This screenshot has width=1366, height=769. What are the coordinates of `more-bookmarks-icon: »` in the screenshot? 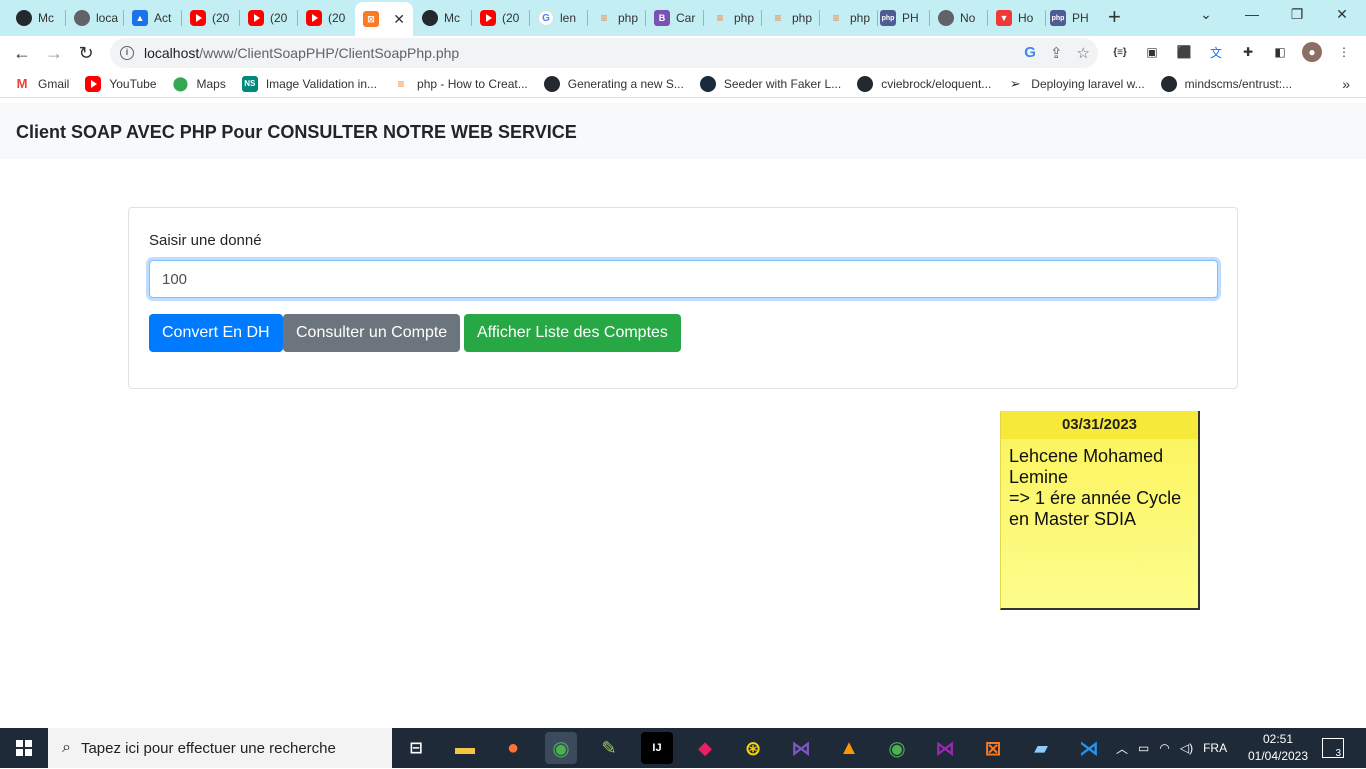 It's located at (1346, 84).